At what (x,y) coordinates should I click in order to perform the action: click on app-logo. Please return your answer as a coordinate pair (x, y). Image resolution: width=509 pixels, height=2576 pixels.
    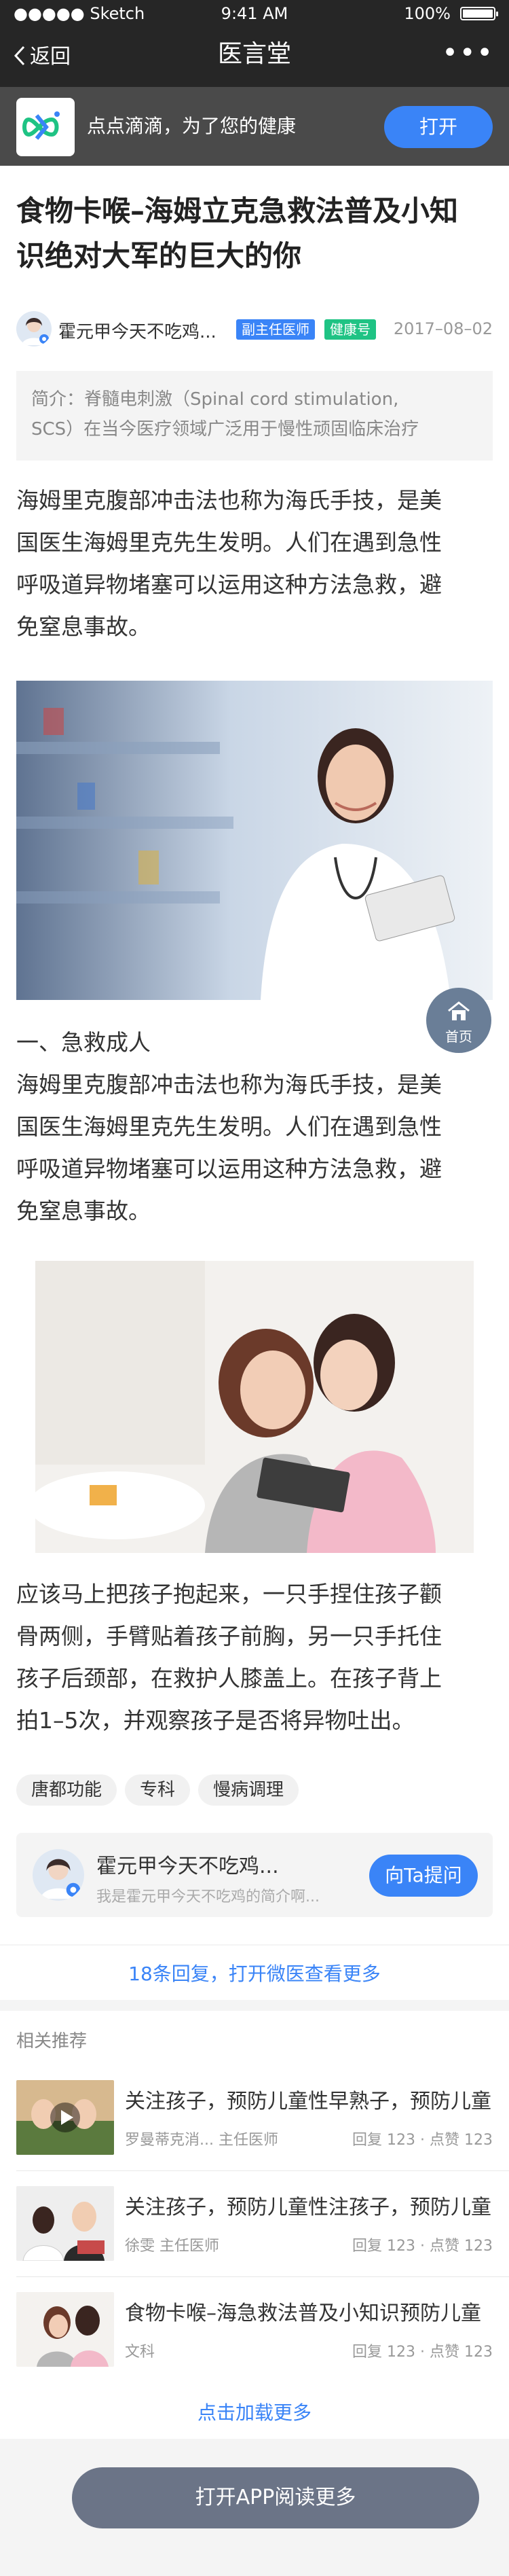
    Looking at the image, I should click on (45, 127).